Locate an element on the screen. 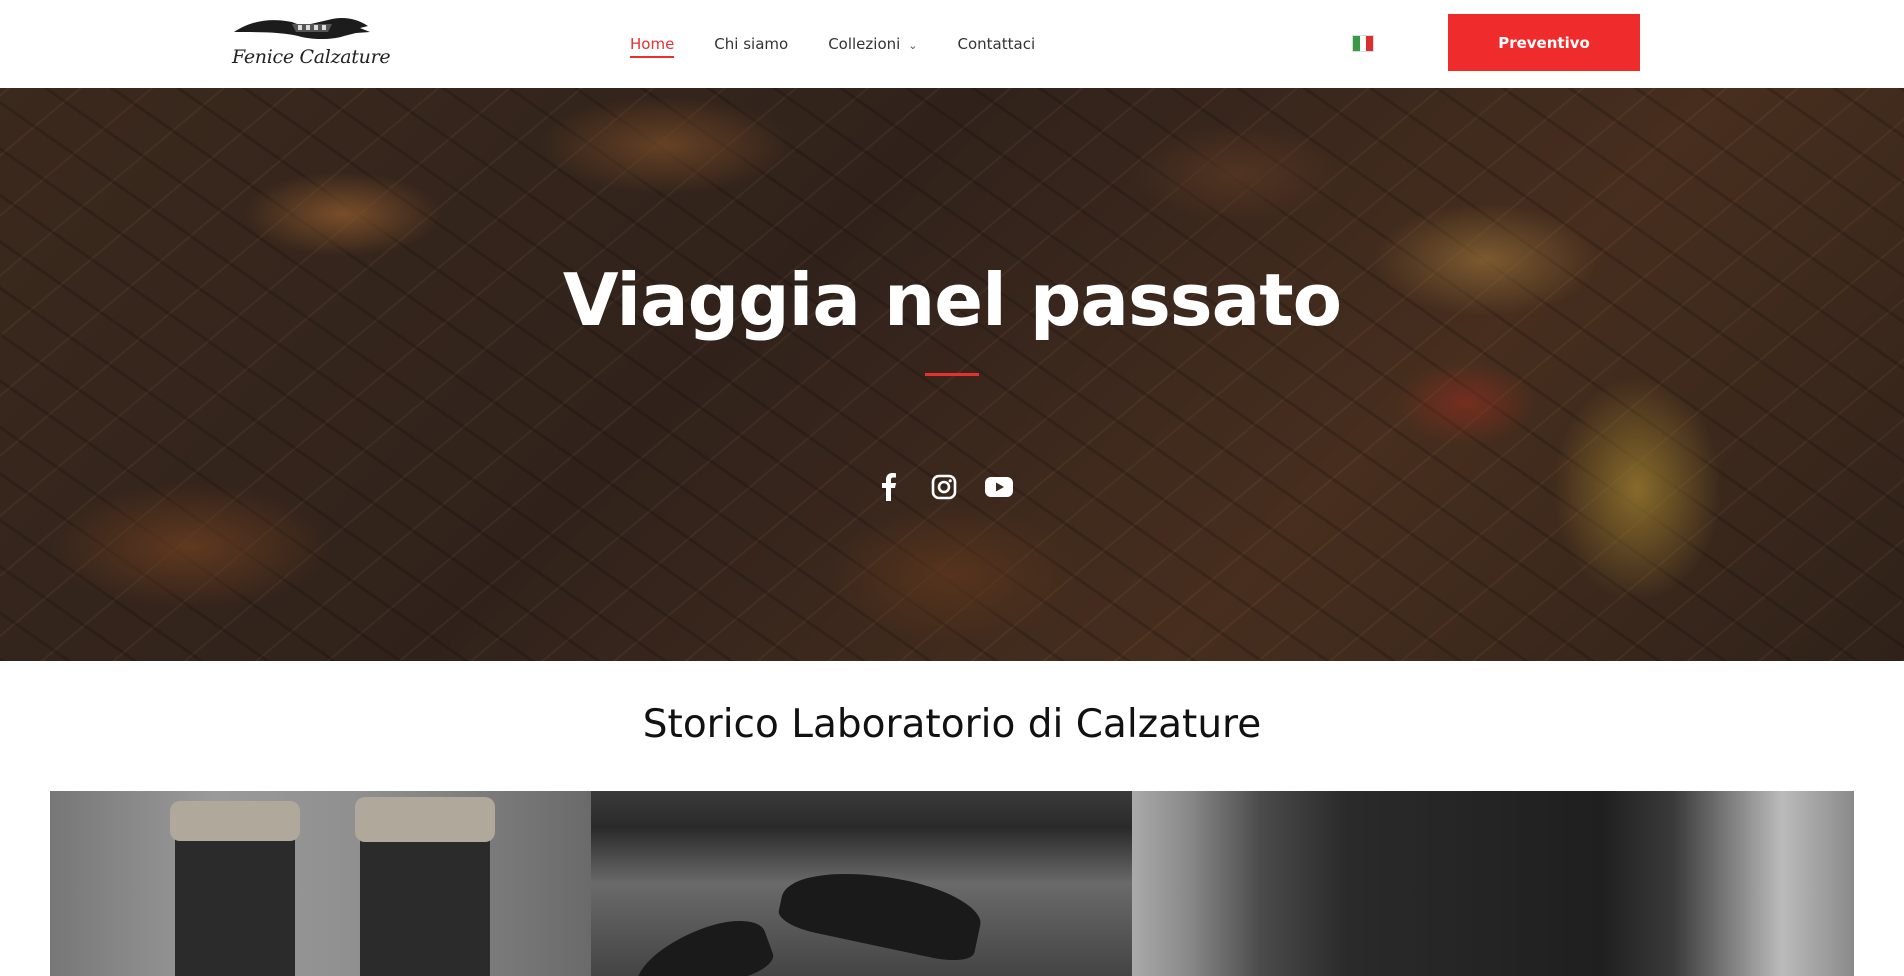 This screenshot has width=1904, height=976. instagram-icon is located at coordinates (944, 487).